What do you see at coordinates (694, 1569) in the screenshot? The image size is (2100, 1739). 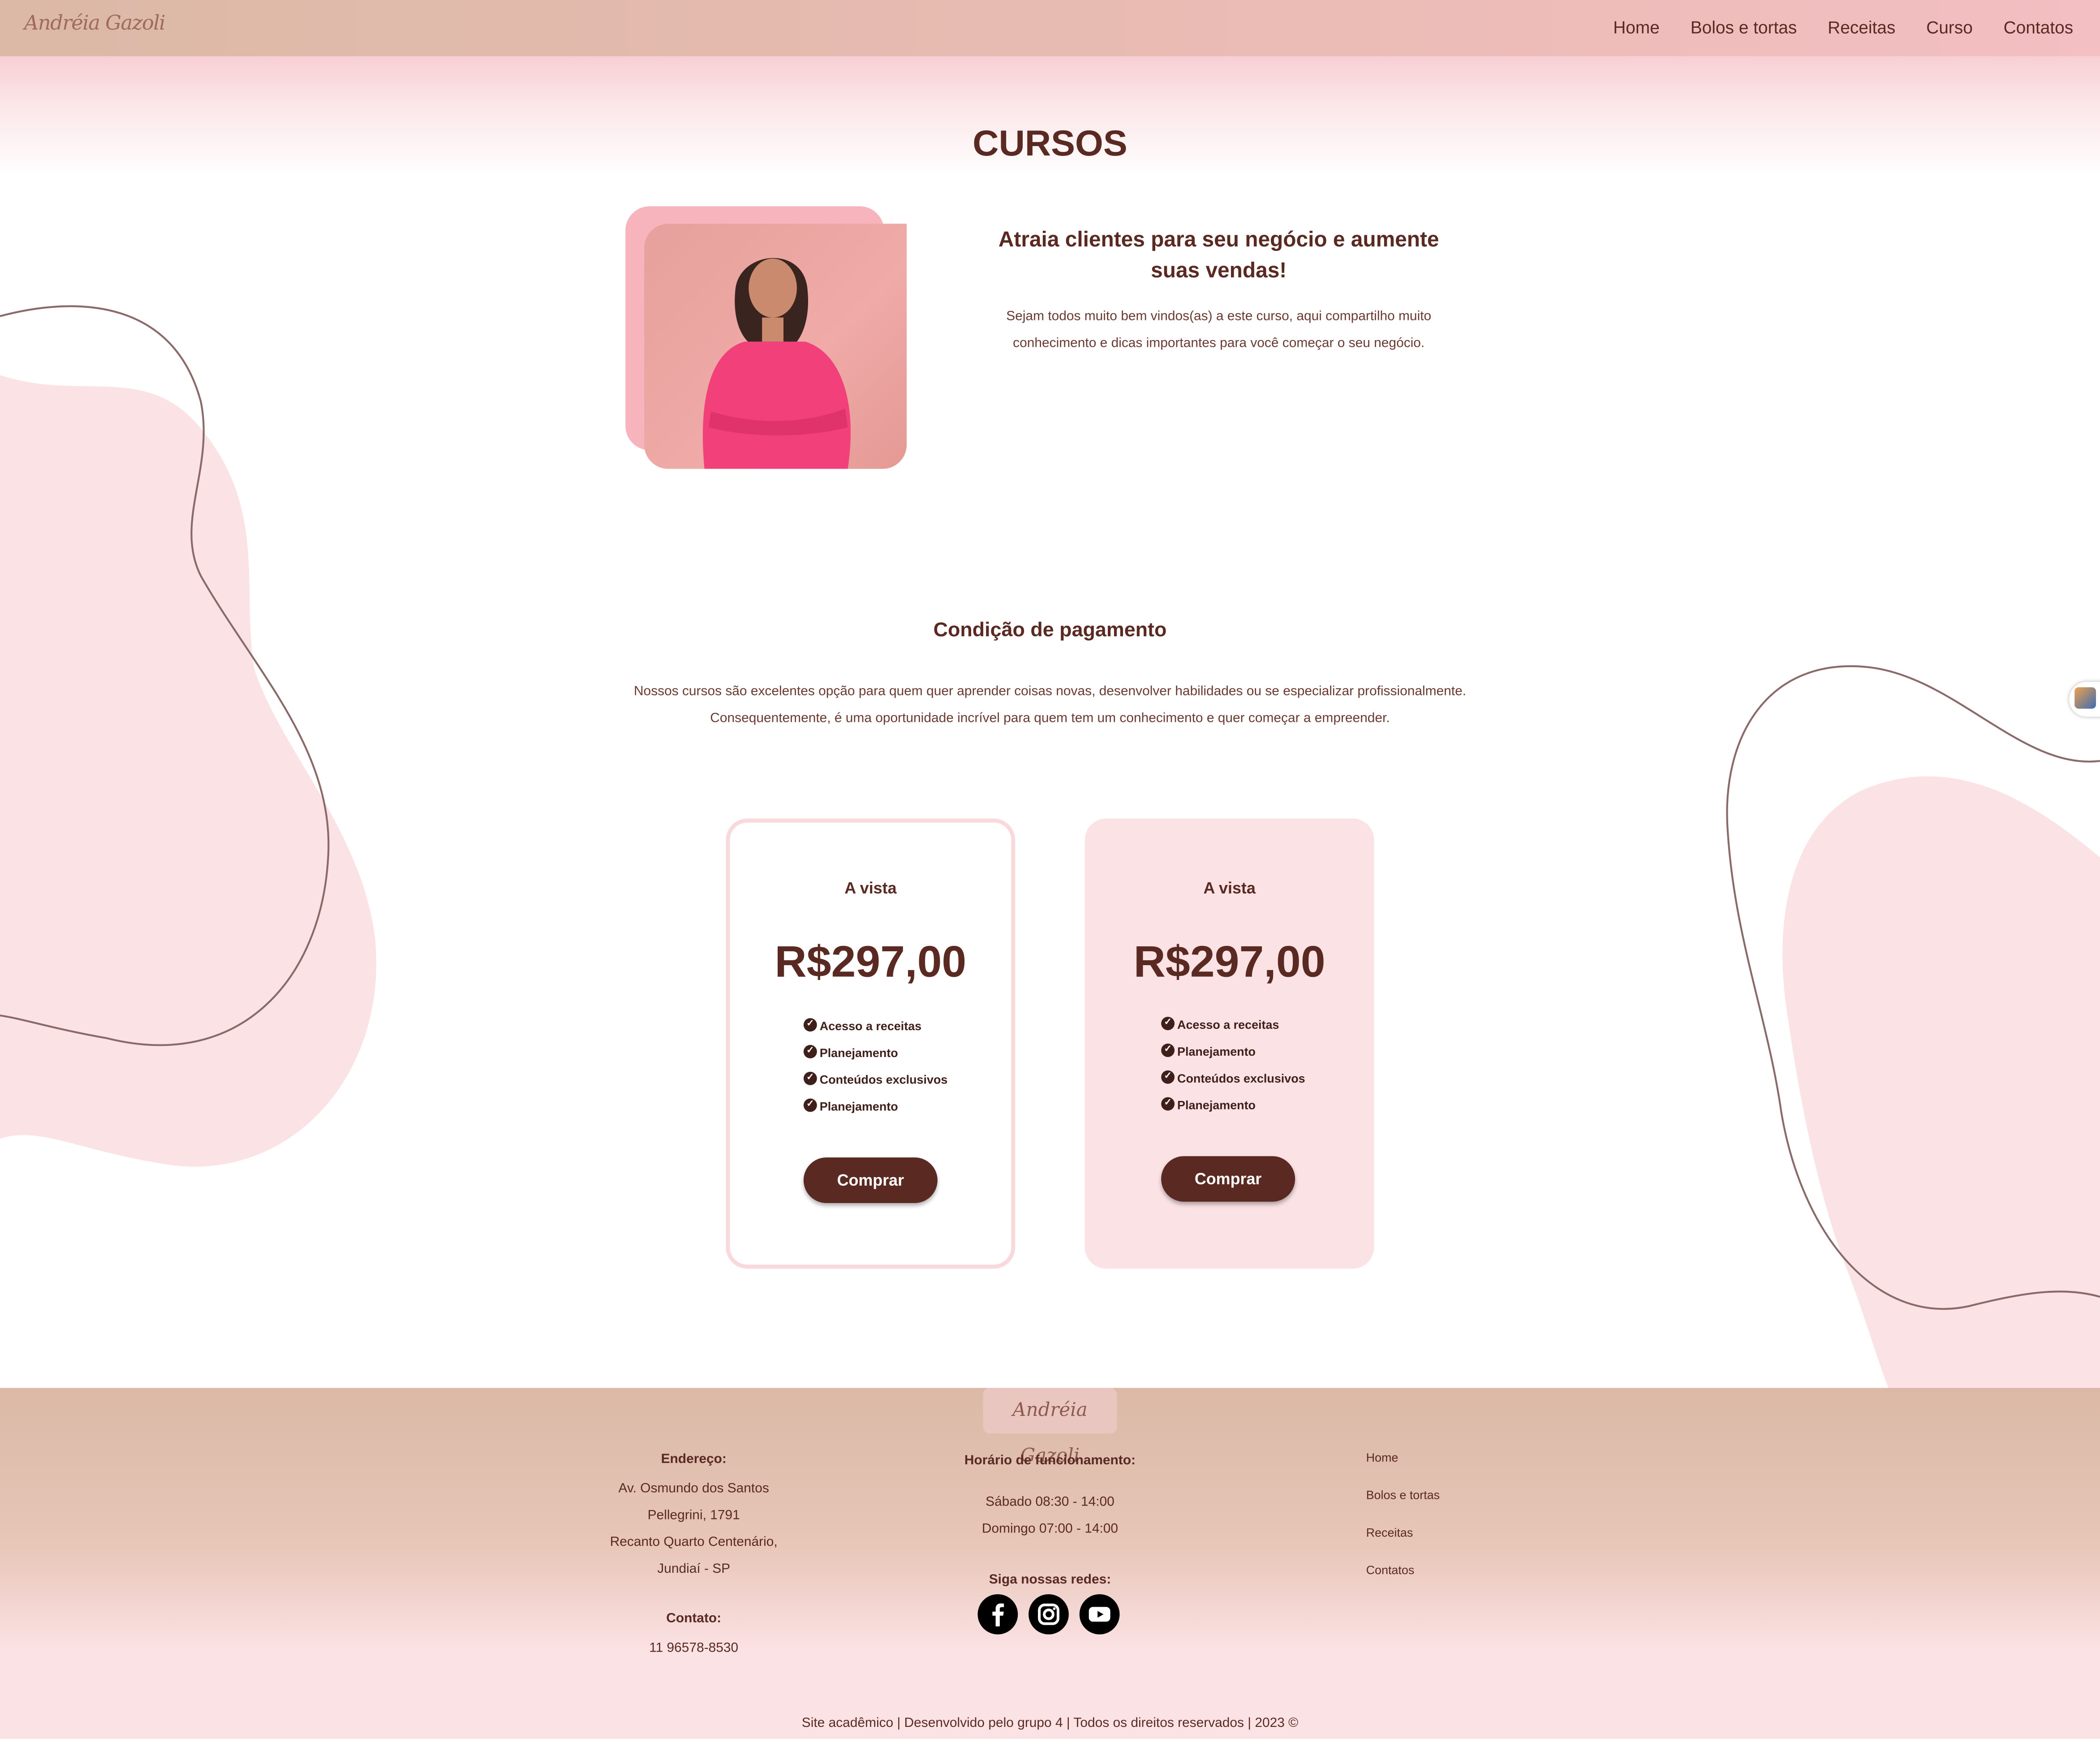 I see `address-line: Jundiaí - SP` at bounding box center [694, 1569].